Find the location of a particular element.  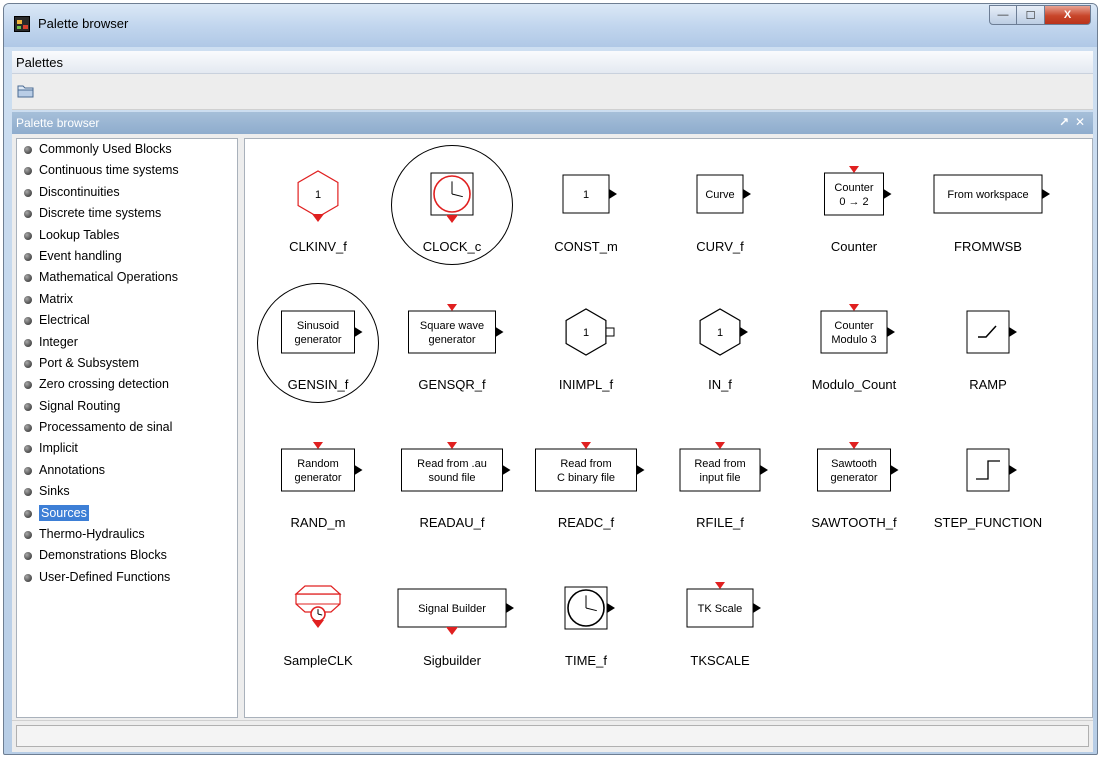

block-icon: TK Scale is located at coordinates (723, 605).